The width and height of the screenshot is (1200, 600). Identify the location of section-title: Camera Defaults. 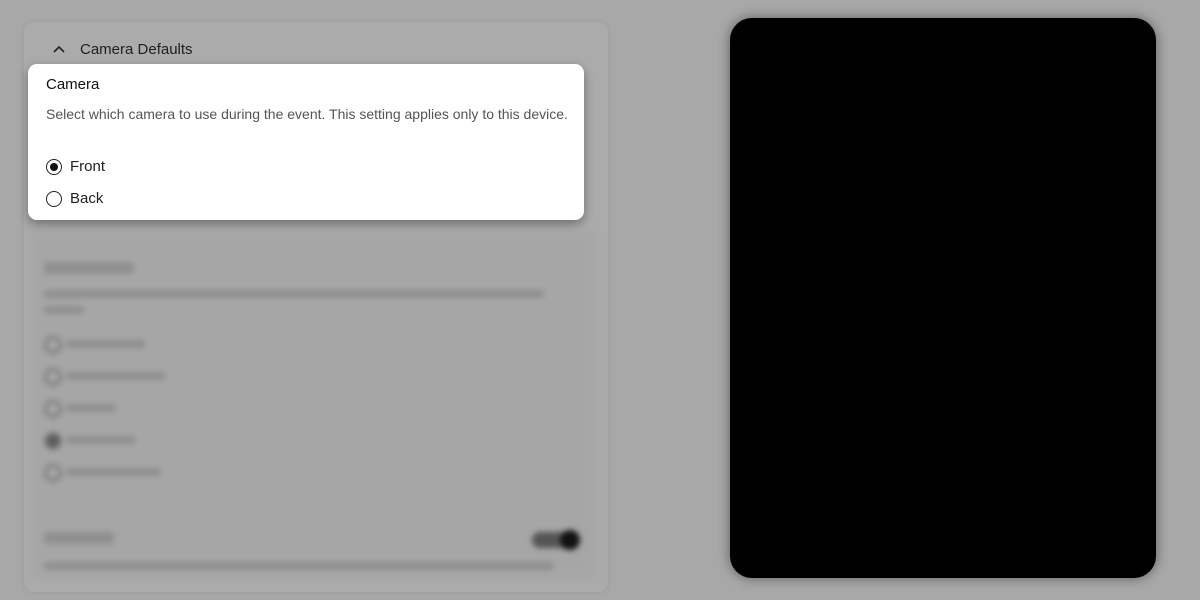
(136, 49).